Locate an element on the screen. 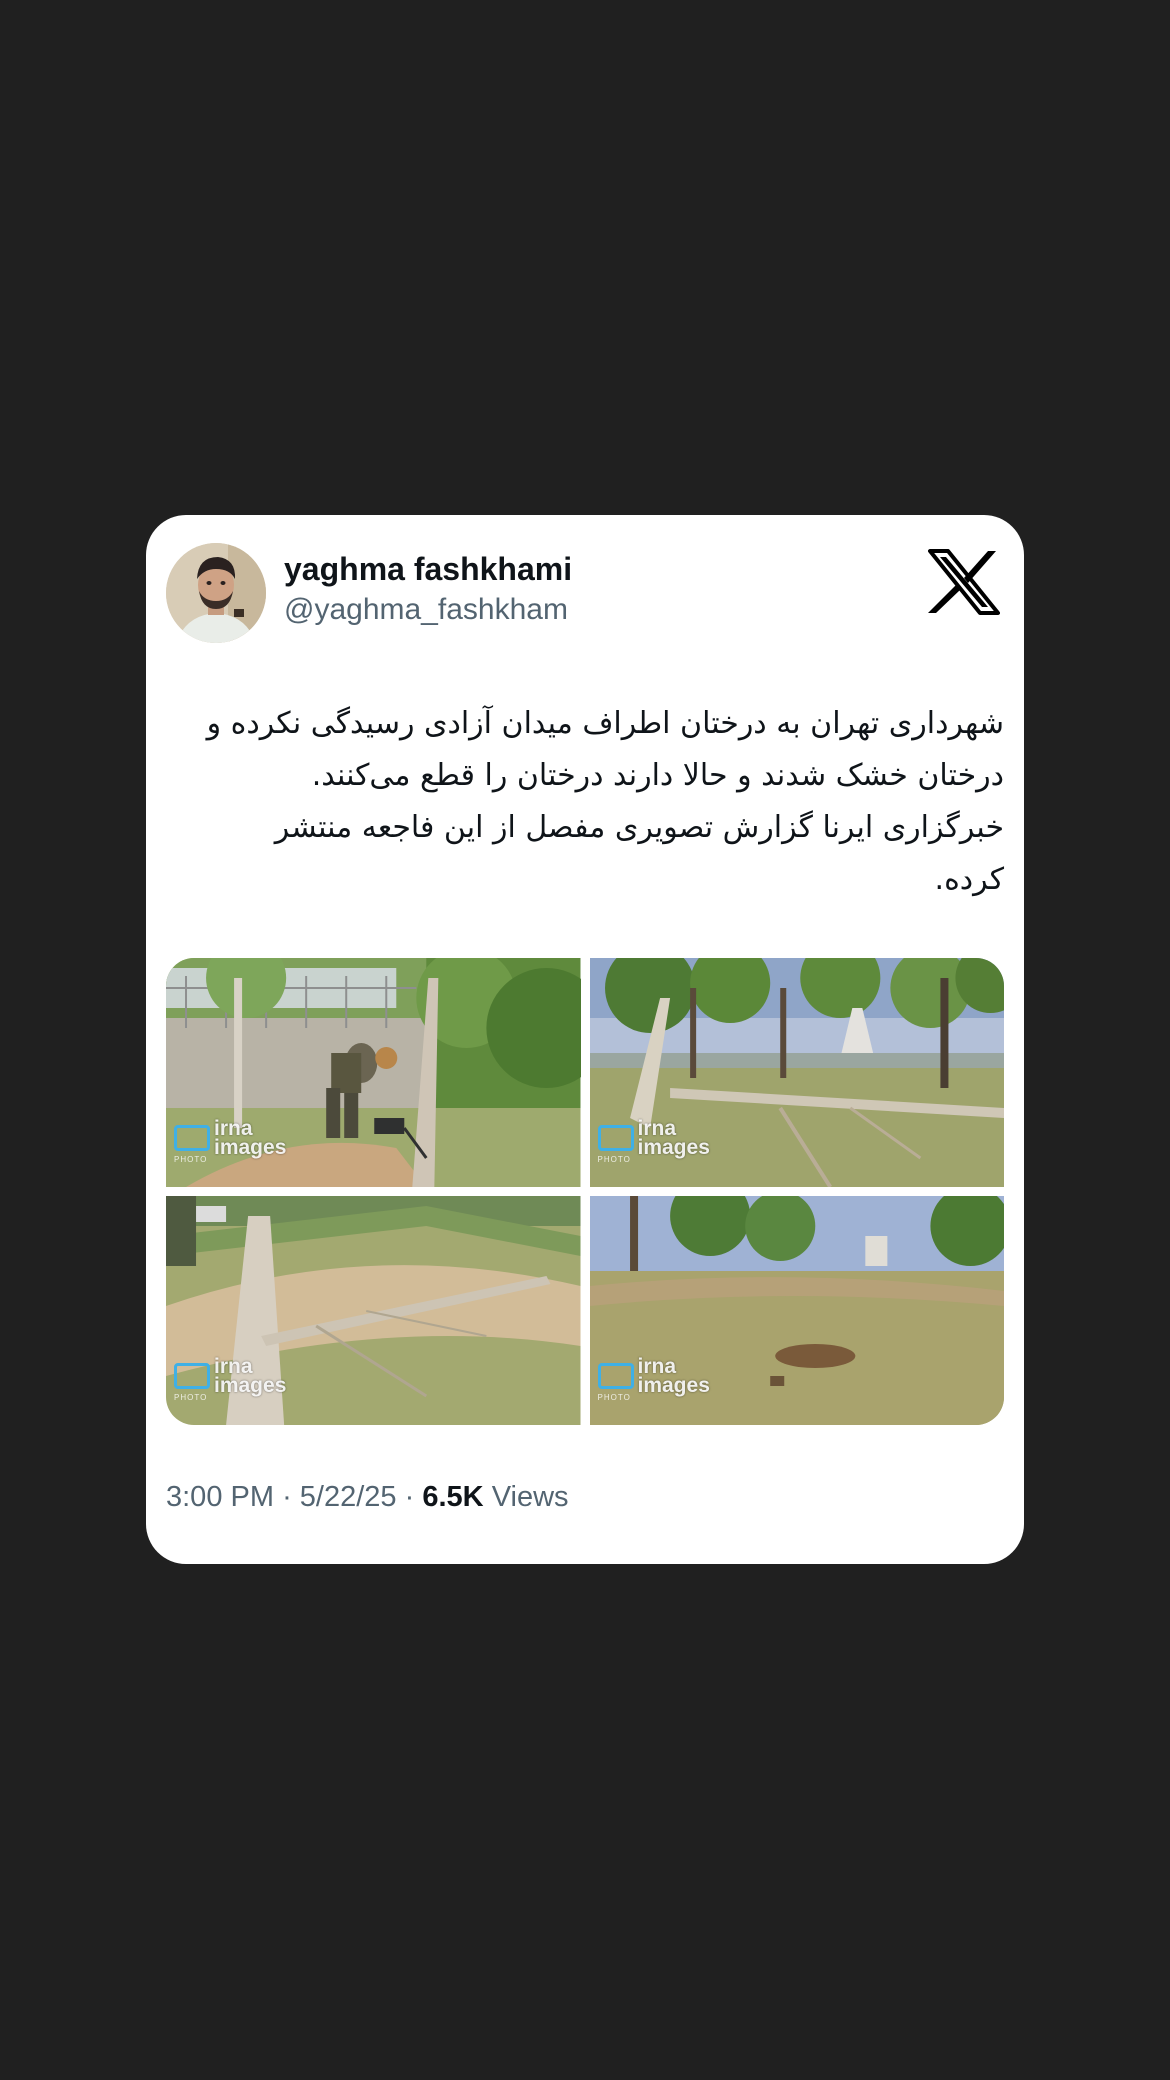 Image resolution: width=1170 pixels, height=2080 pixels. tweet-time: 3:00 PM is located at coordinates (220, 1497).